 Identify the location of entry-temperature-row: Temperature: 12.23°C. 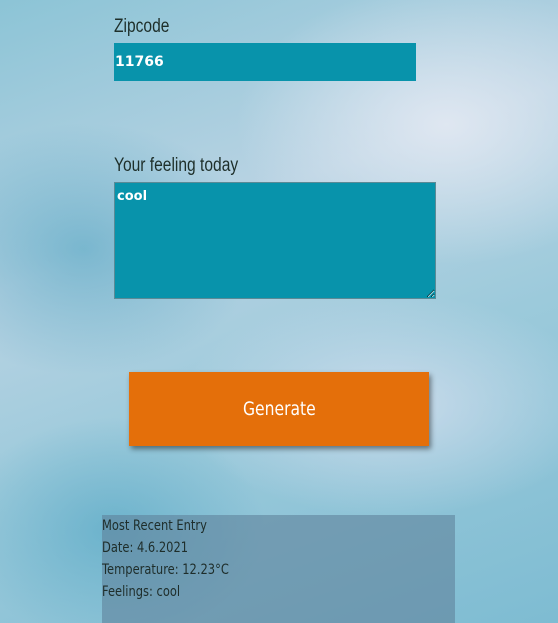
(165, 570).